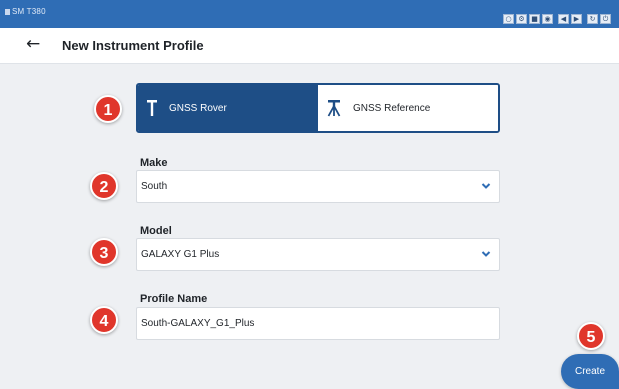 This screenshot has width=619, height=389. I want to click on system-icons: ○ ⚙ ■ ◉ ◀ ▶ ↻ ⏻, so click(557, 19).